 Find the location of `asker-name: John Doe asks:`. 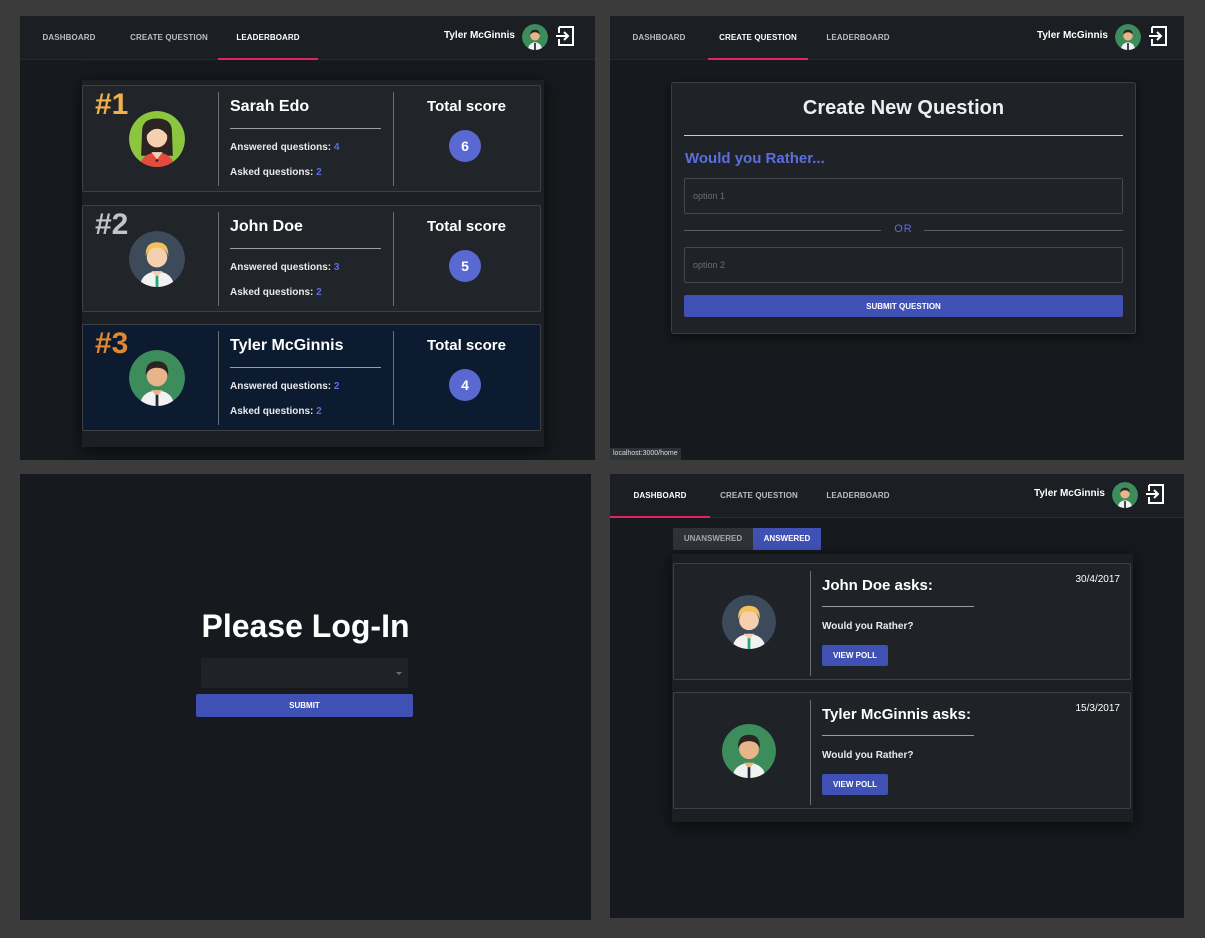

asker-name: John Doe asks: is located at coordinates (877, 585).